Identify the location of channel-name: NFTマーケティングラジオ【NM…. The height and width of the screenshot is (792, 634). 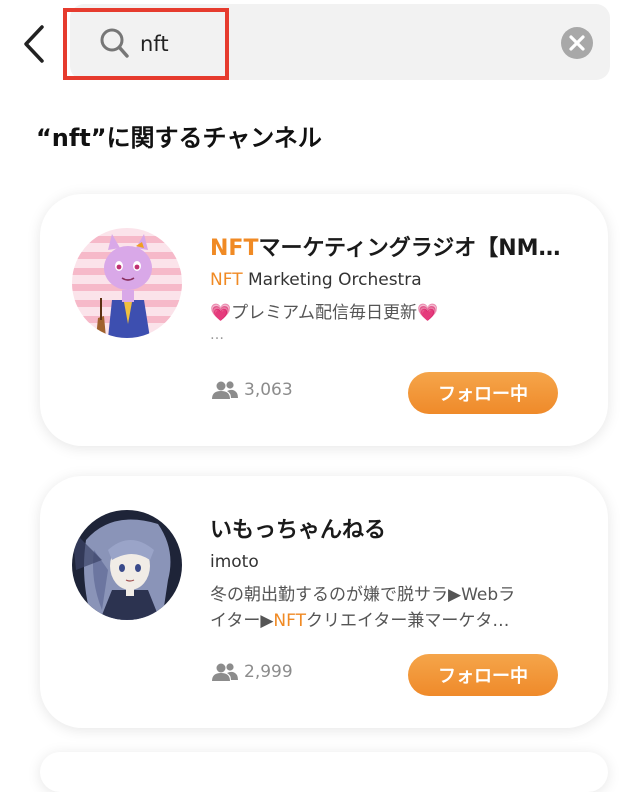
(395, 246).